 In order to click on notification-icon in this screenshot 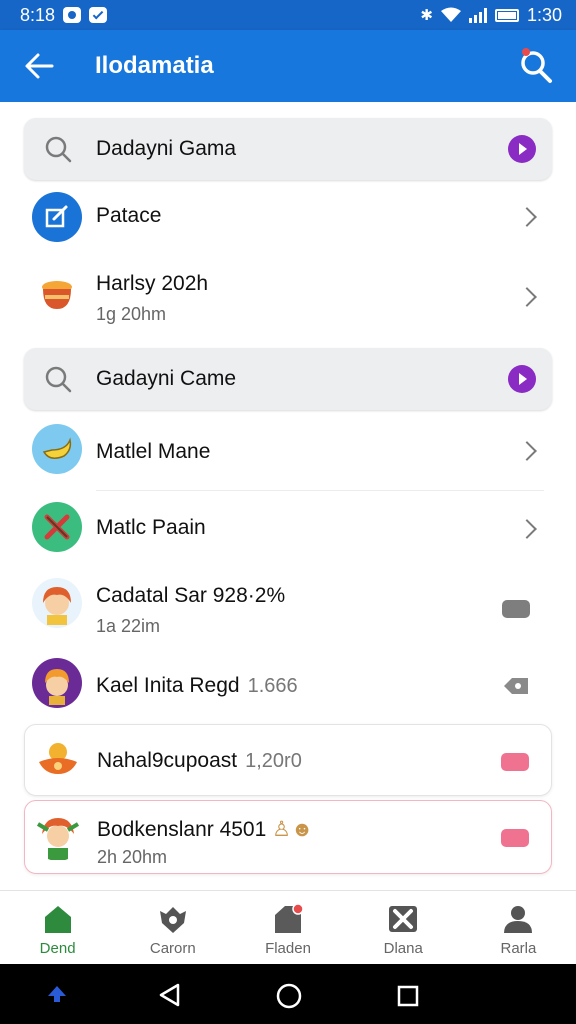, I will do `click(72, 15)`.